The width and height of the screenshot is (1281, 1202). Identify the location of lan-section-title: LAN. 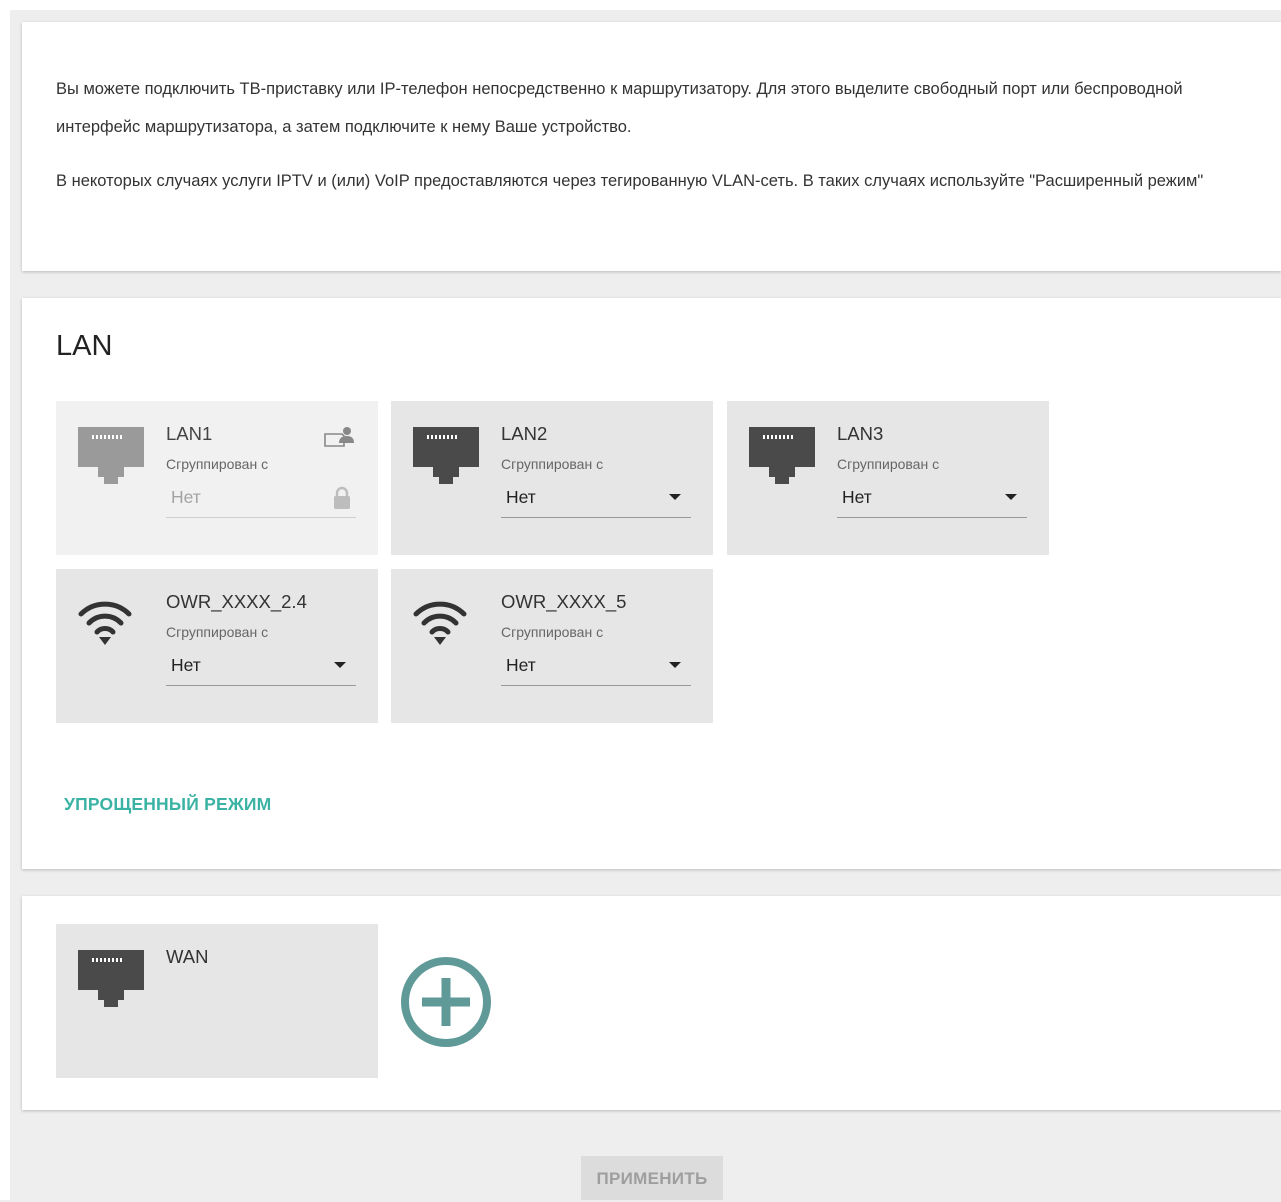
(84, 346).